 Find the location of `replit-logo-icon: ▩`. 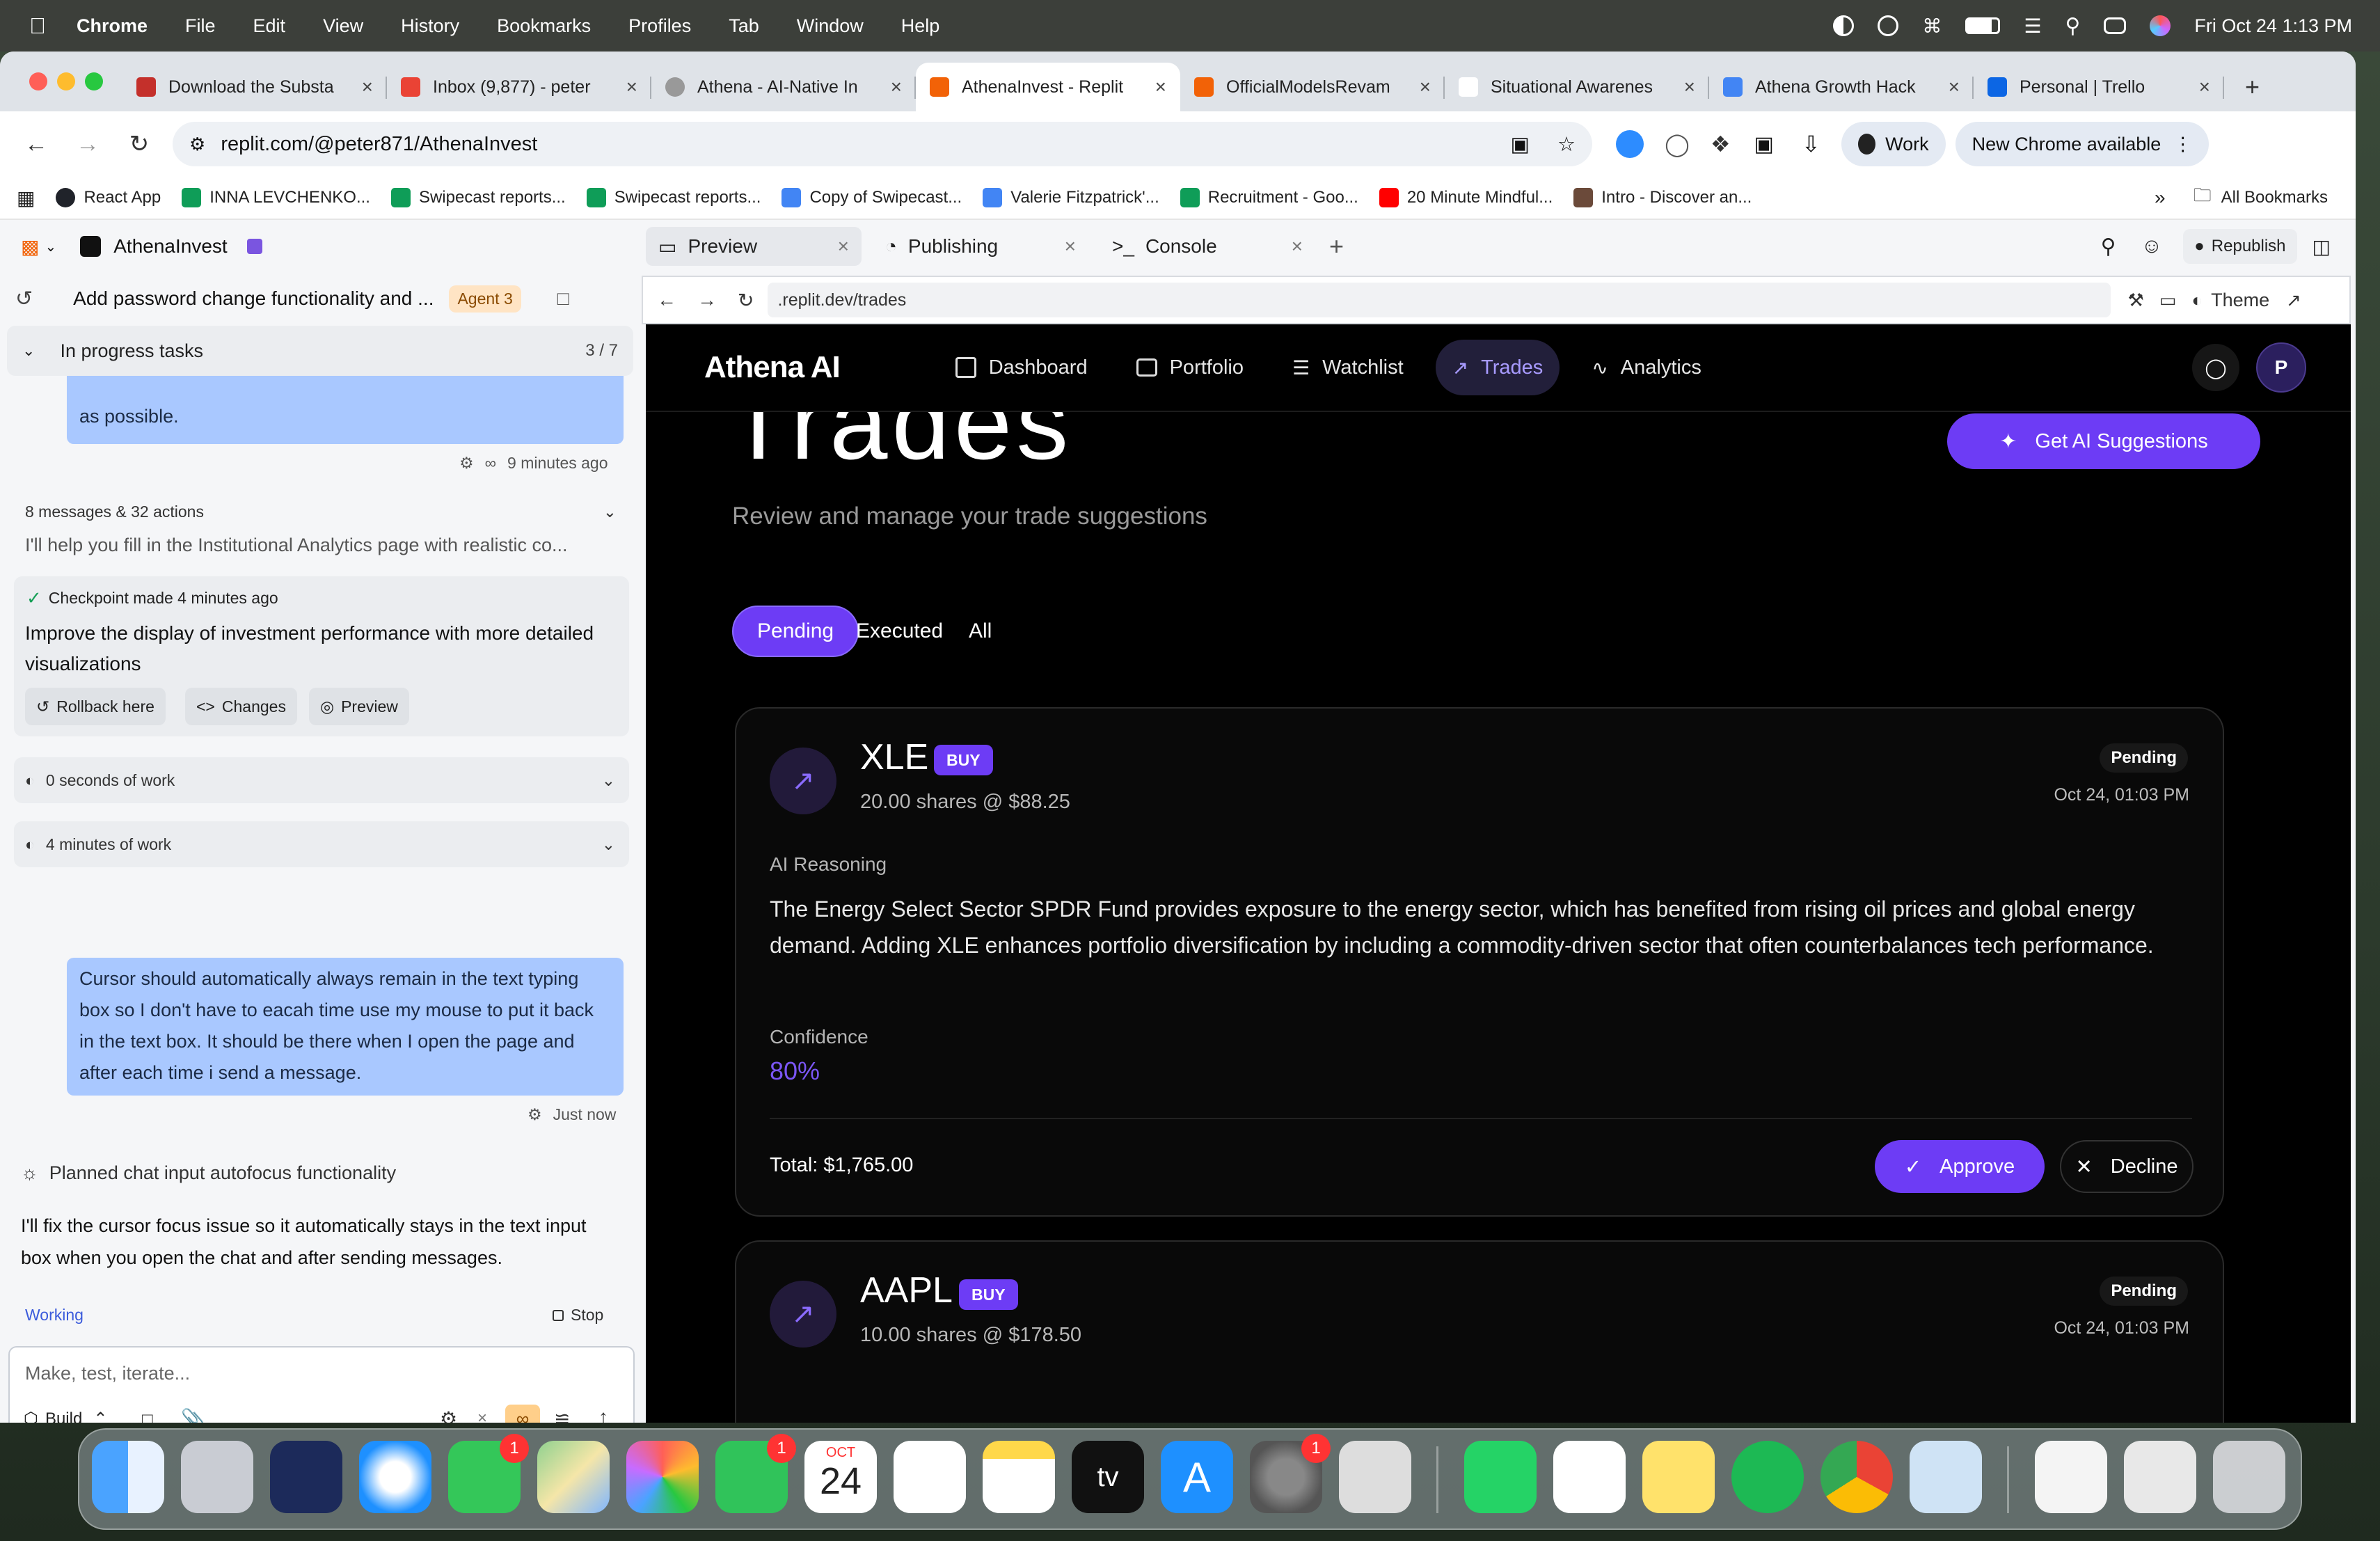

replit-logo-icon: ▩ is located at coordinates (30, 246).